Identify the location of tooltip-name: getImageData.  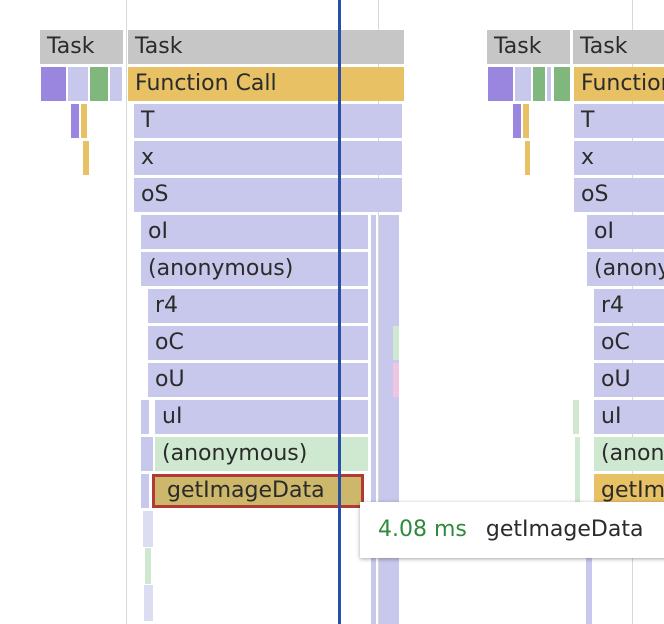
(564, 529).